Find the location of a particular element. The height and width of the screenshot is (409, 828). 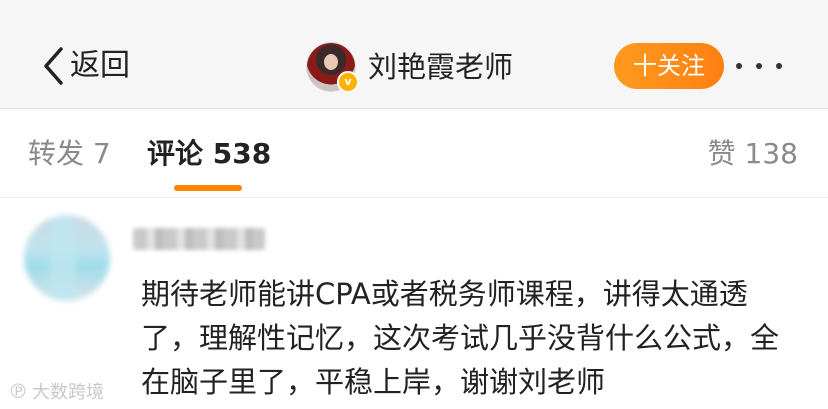

tab-like: 赞 138 is located at coordinates (753, 154).